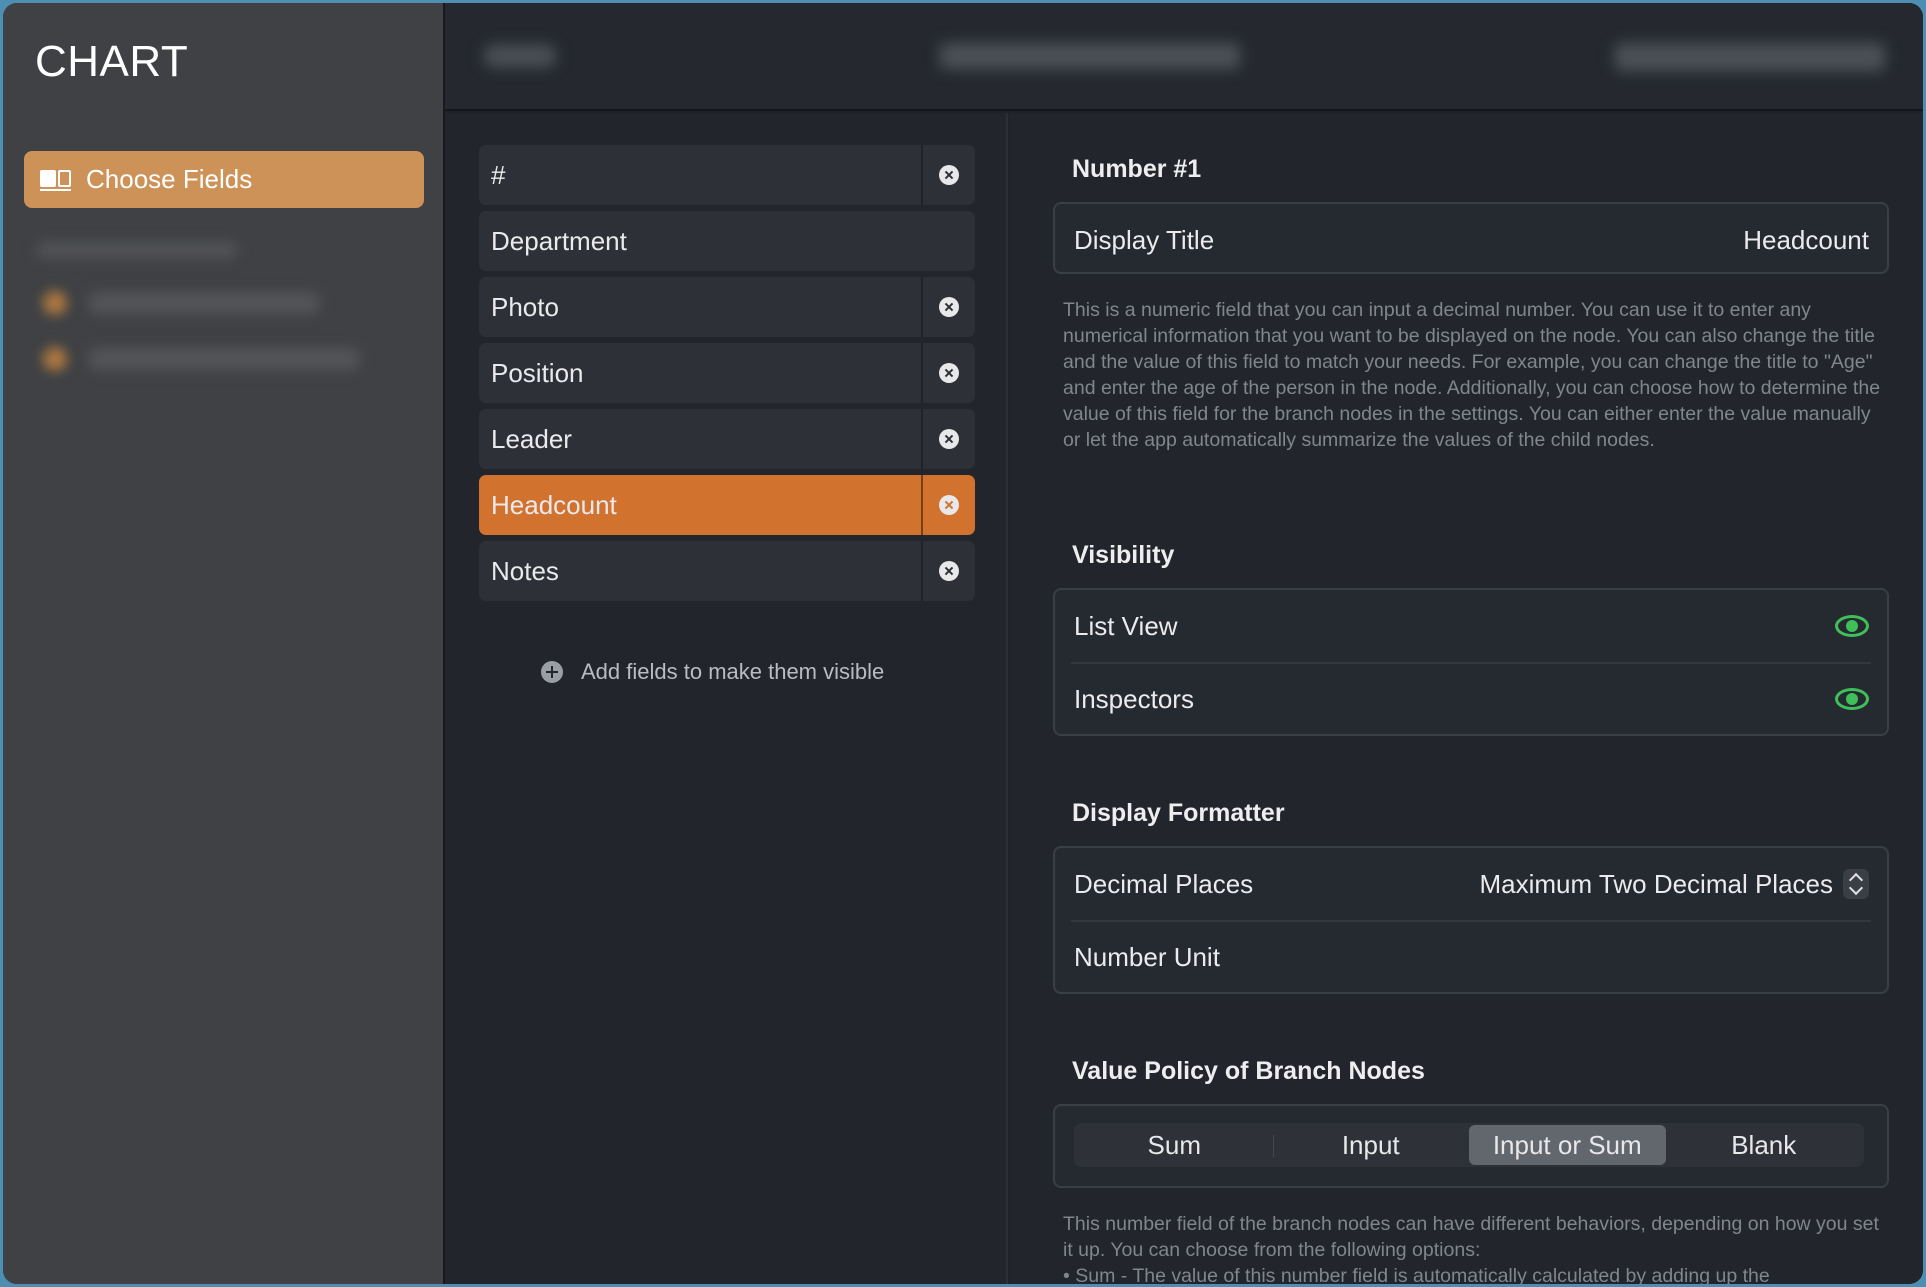  What do you see at coordinates (1656, 884) in the screenshot?
I see `decimal-places-select: Maximum Two Decimal Places` at bounding box center [1656, 884].